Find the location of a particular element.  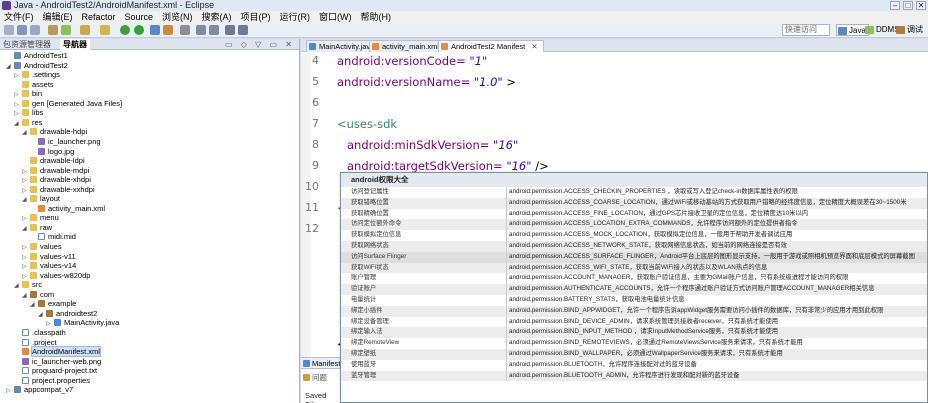

tree-item: ic_launcher-web.png is located at coordinates (57, 362).